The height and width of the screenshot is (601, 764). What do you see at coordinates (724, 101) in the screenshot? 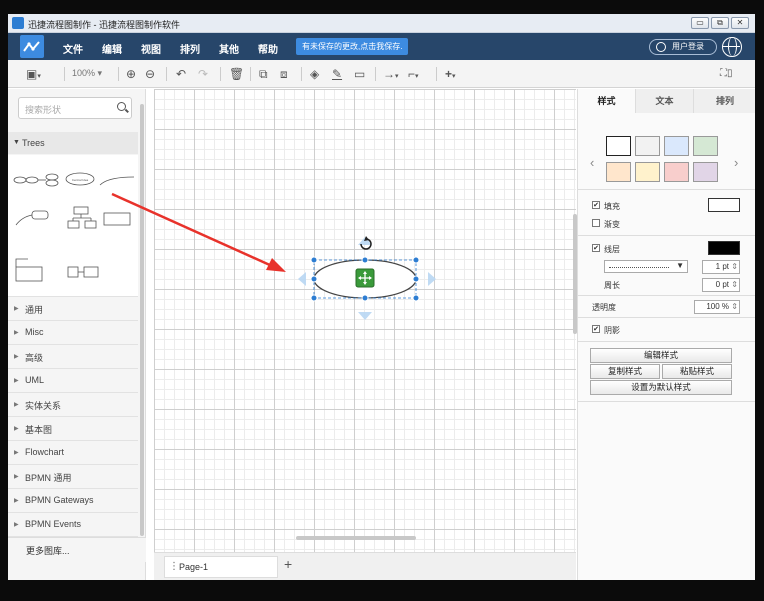
I see `tab-arrange: 排列` at bounding box center [724, 101].